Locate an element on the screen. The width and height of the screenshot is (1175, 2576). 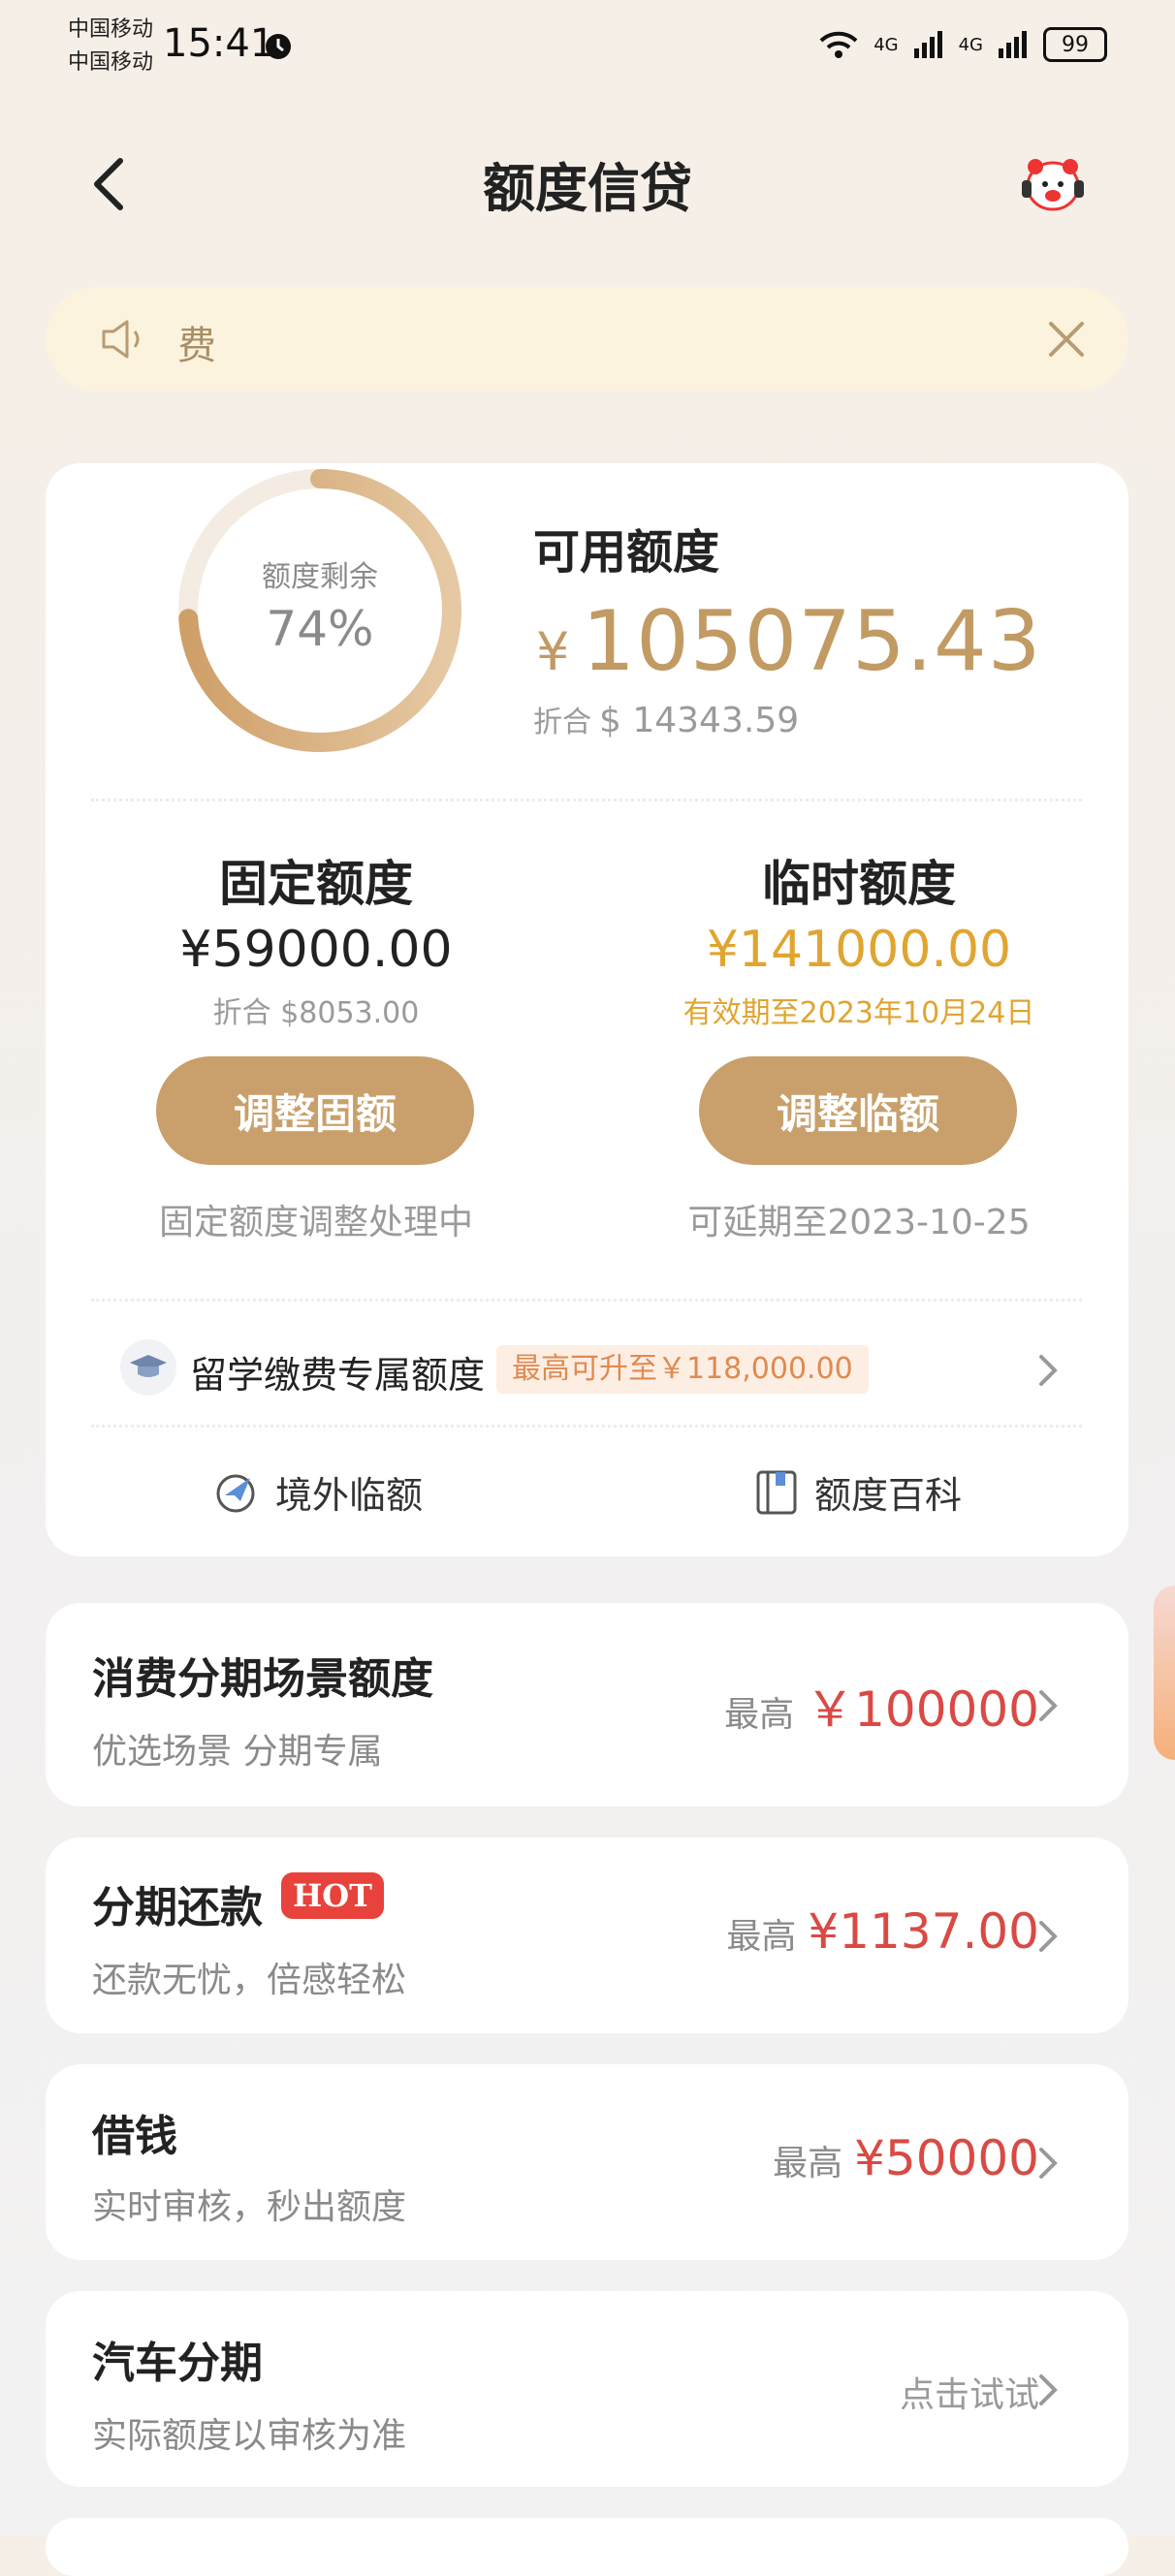
available-amount: ¥105075.43 is located at coordinates (789, 641).